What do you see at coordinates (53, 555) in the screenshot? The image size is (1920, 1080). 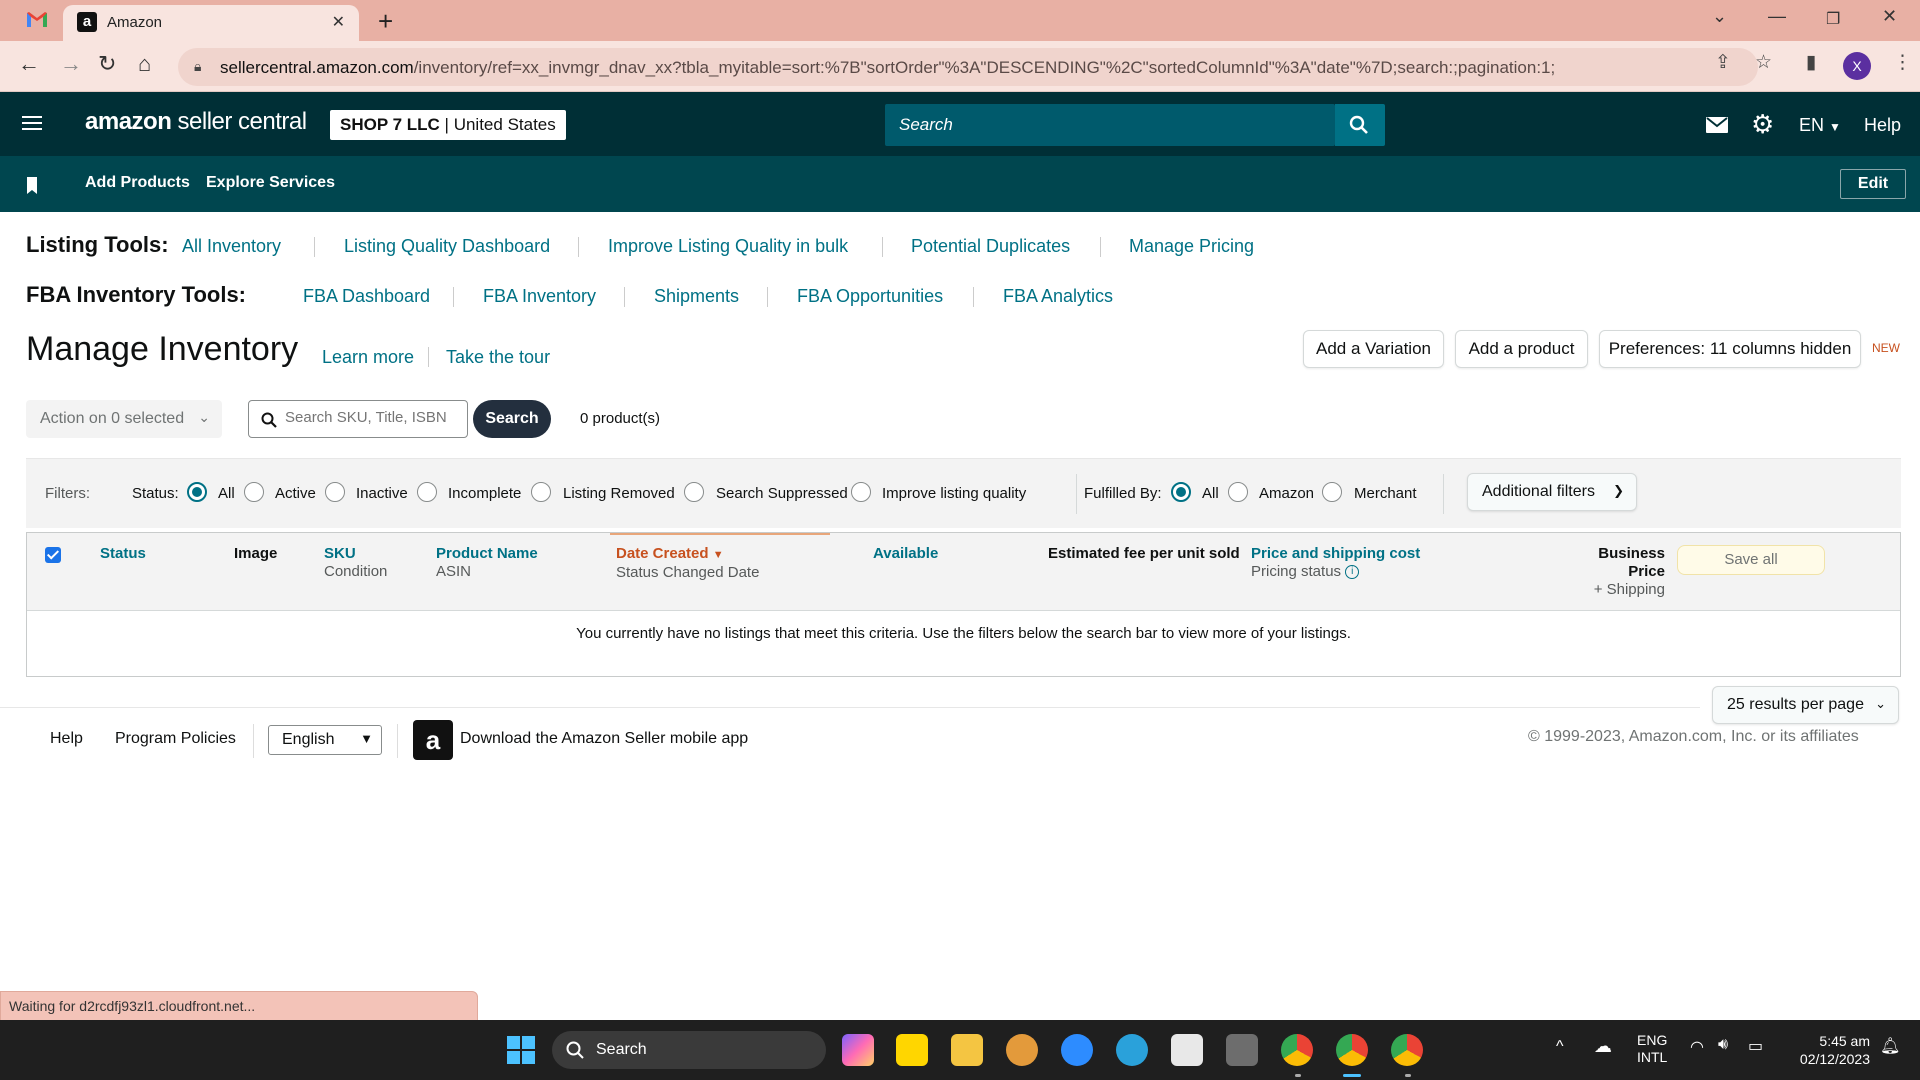 I see `select-all-checkbox` at bounding box center [53, 555].